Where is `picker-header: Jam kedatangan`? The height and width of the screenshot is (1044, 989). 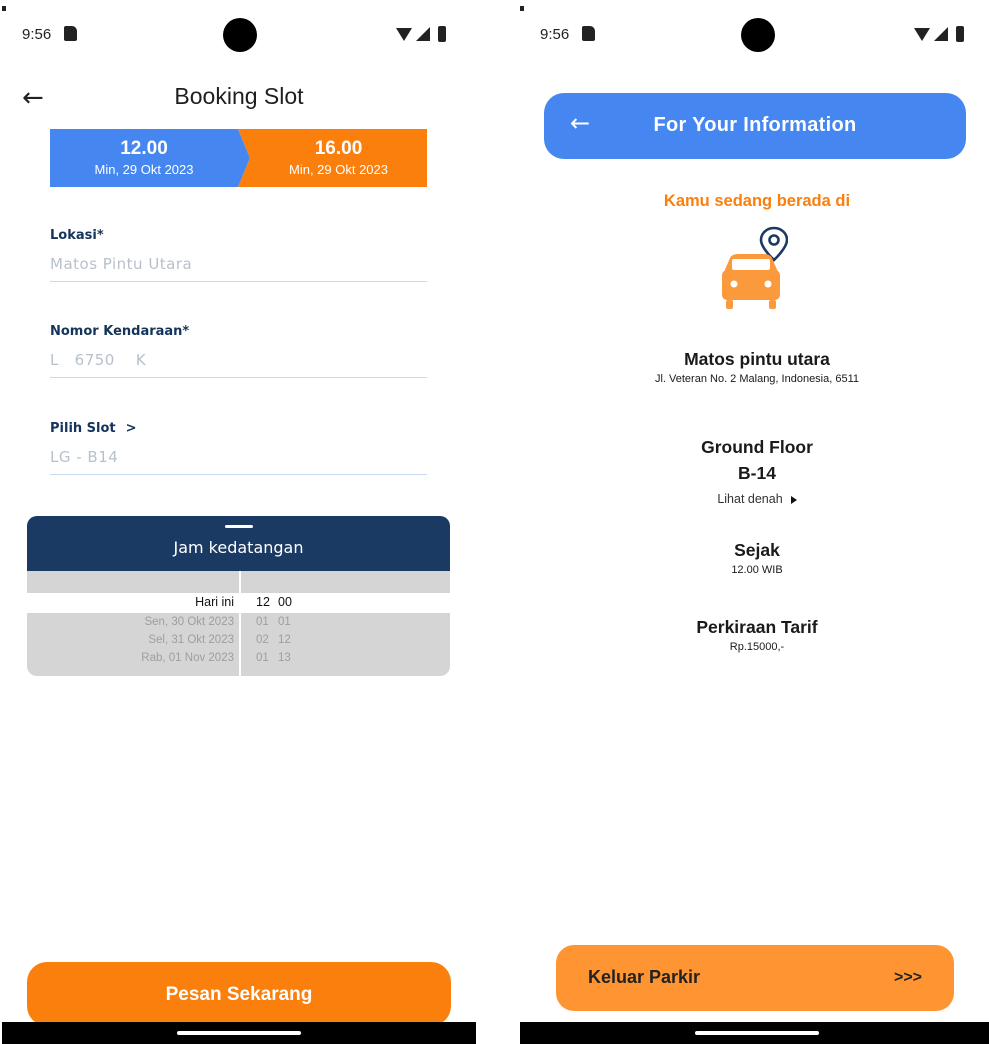
picker-header: Jam kedatangan is located at coordinates (238, 543).